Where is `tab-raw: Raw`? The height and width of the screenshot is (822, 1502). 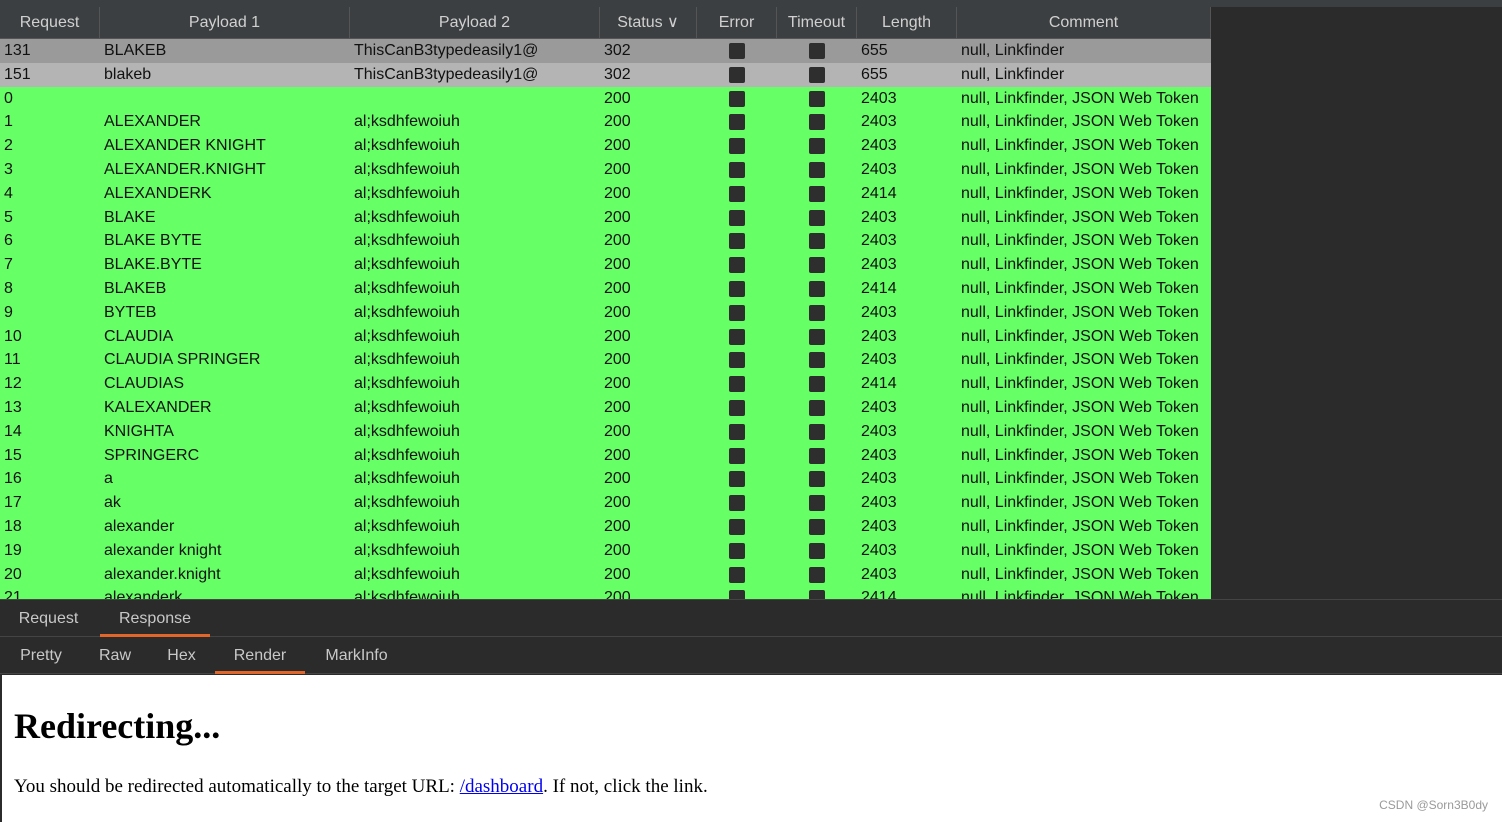
tab-raw: Raw is located at coordinates (115, 655).